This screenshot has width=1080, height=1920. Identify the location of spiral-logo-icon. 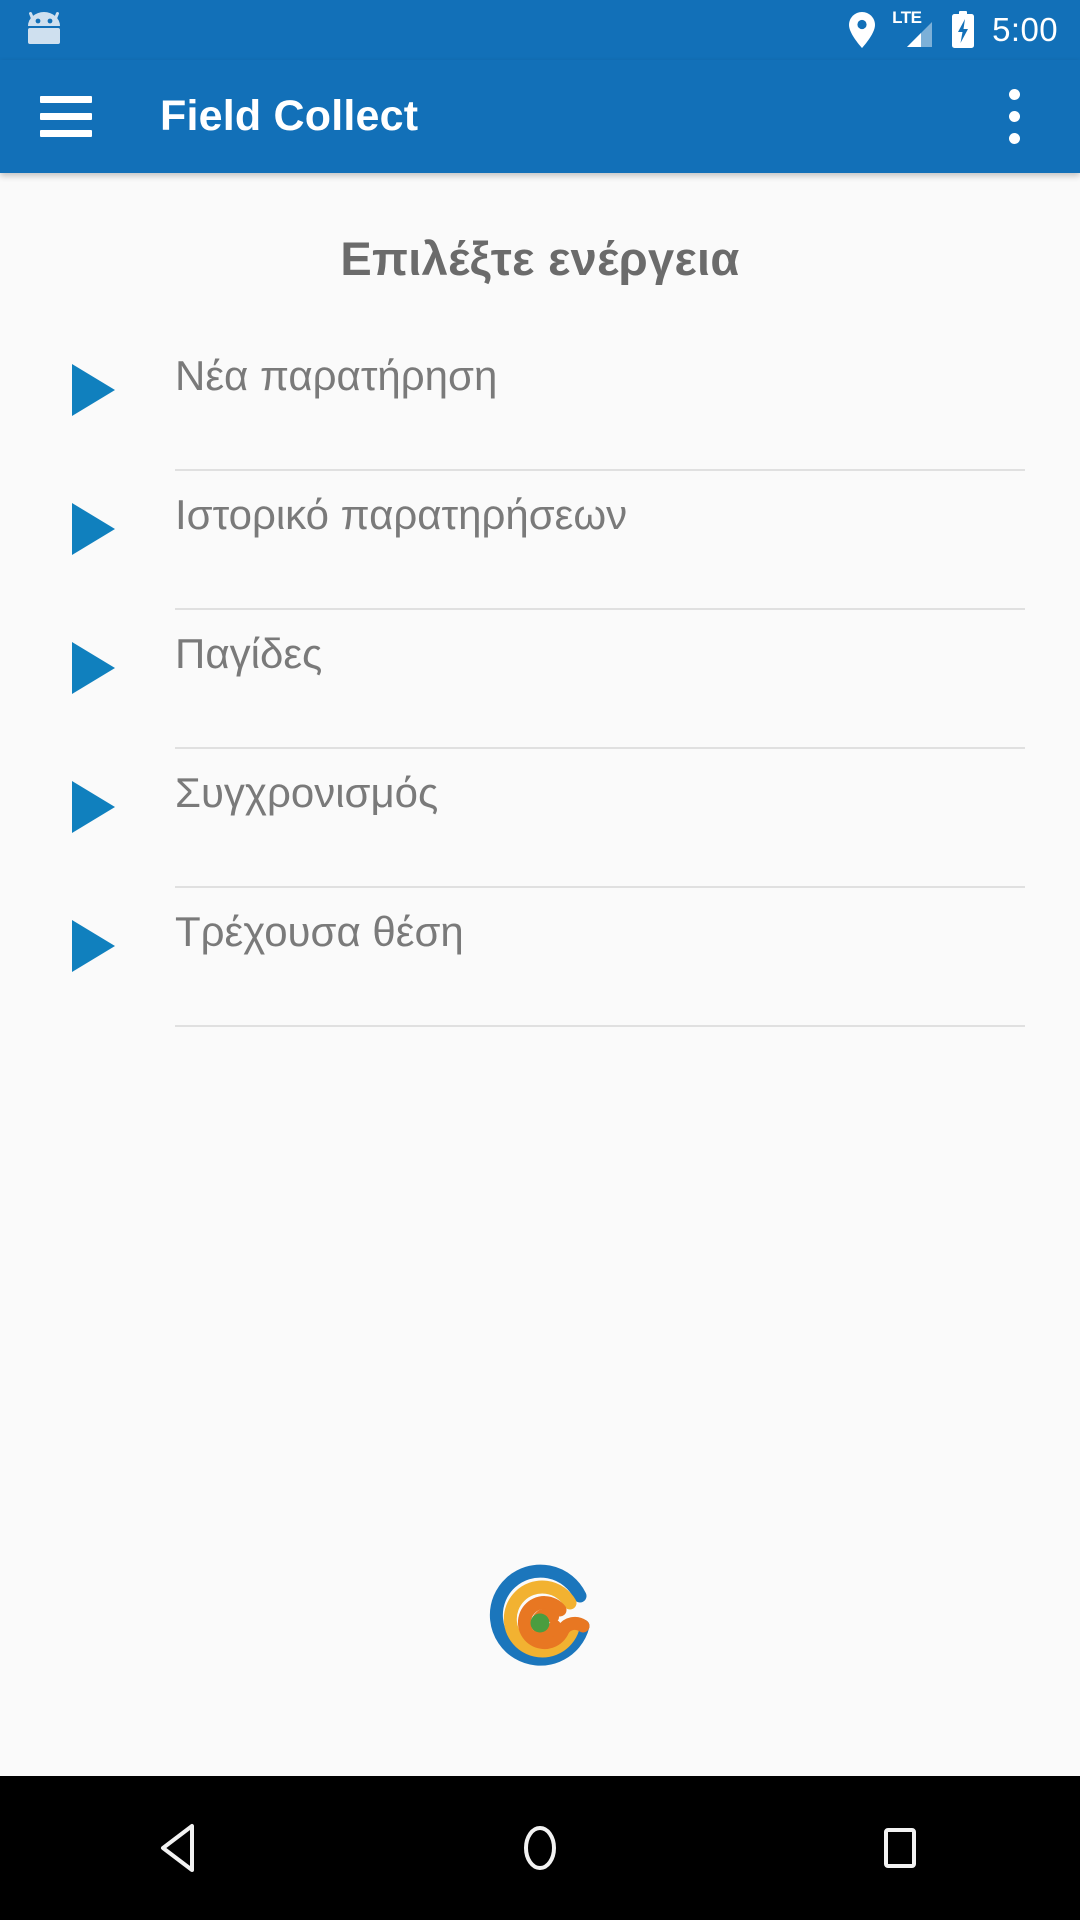
(539, 1615).